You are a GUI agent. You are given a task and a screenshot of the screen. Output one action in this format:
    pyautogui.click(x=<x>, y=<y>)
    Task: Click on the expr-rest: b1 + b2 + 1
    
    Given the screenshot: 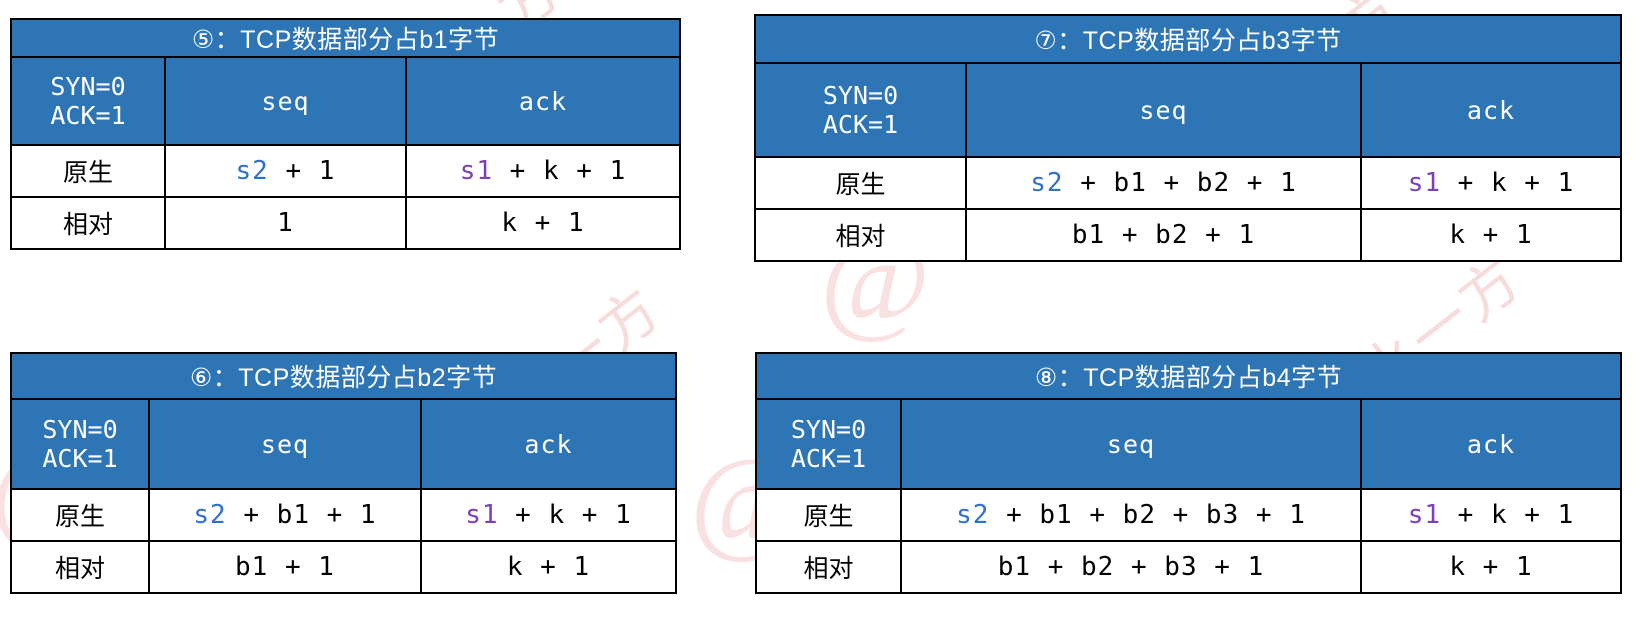 What is the action you would take?
    pyautogui.click(x=1163, y=235)
    